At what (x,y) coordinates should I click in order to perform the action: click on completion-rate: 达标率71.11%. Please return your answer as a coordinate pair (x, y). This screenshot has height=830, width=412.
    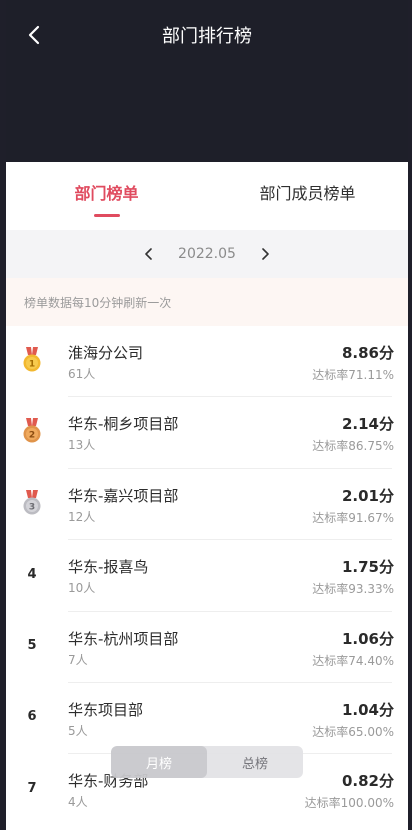
    Looking at the image, I should click on (353, 375).